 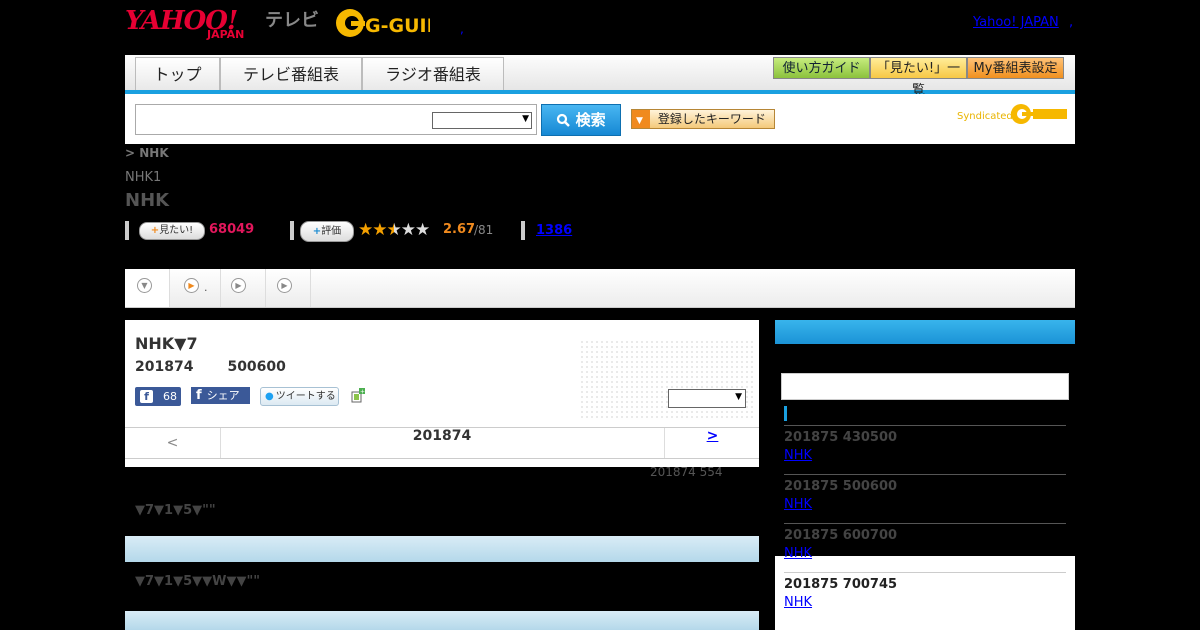 I want to click on facebook-share-button: f シェア, so click(x=220, y=395).